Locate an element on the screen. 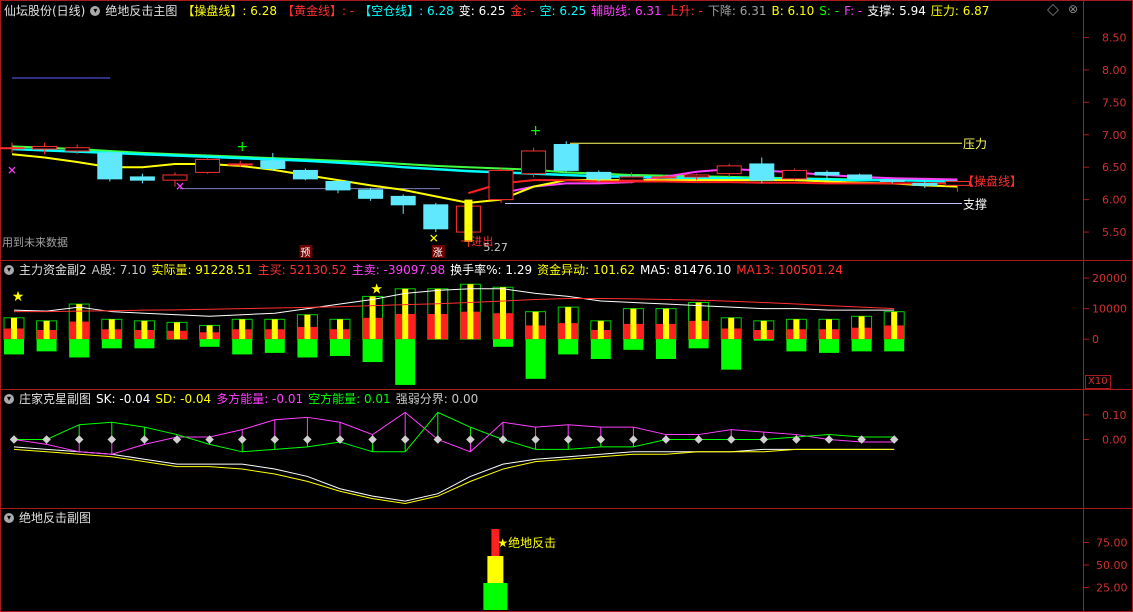 The width and height of the screenshot is (1133, 612). header-field: 【空仓线】: 6.28 is located at coordinates (406, 11).